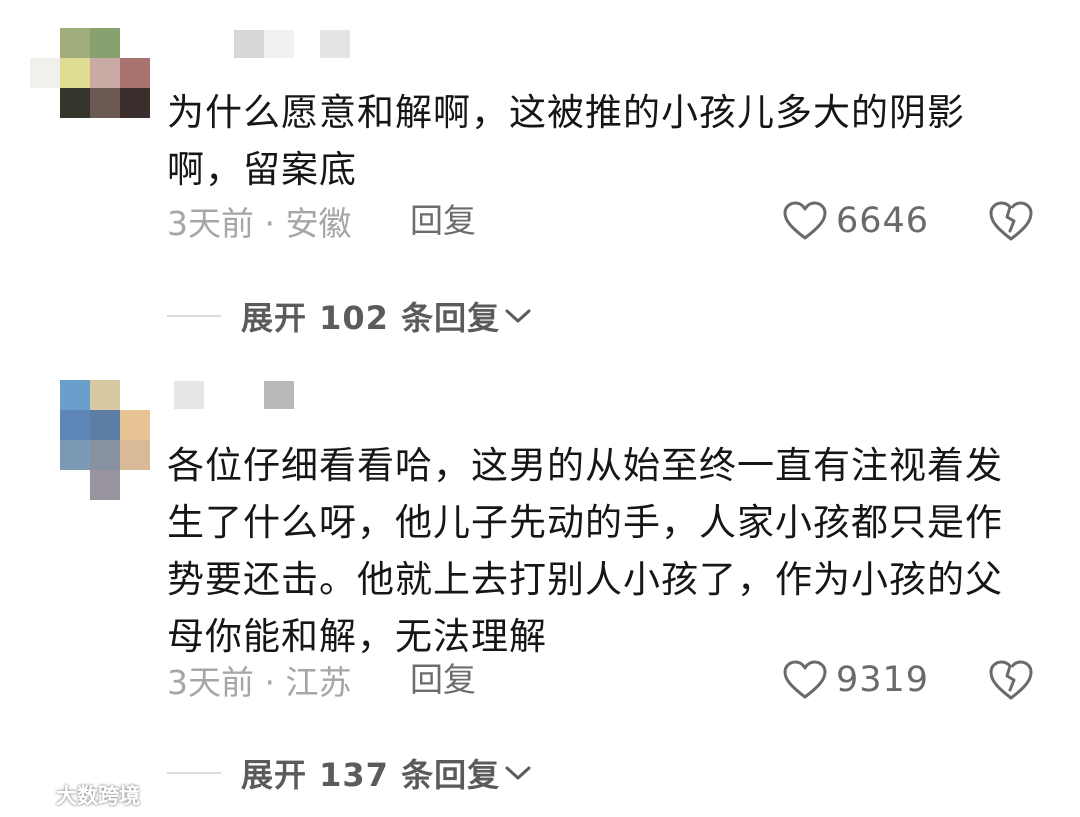  I want to click on like-count: 6646, so click(883, 221).